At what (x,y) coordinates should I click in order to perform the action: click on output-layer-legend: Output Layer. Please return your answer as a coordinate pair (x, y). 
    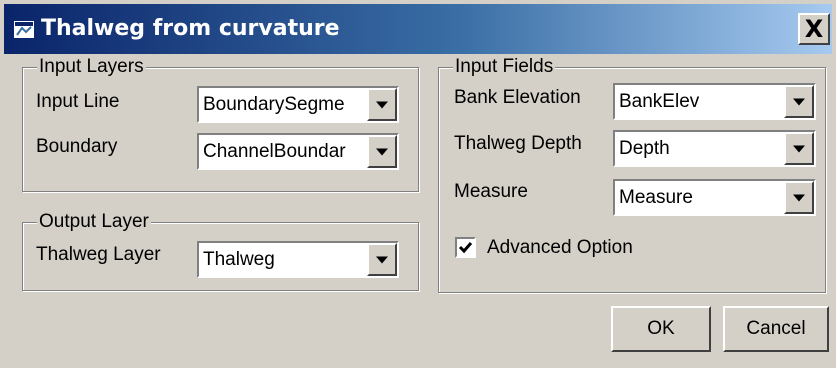
    Looking at the image, I should click on (94, 222).